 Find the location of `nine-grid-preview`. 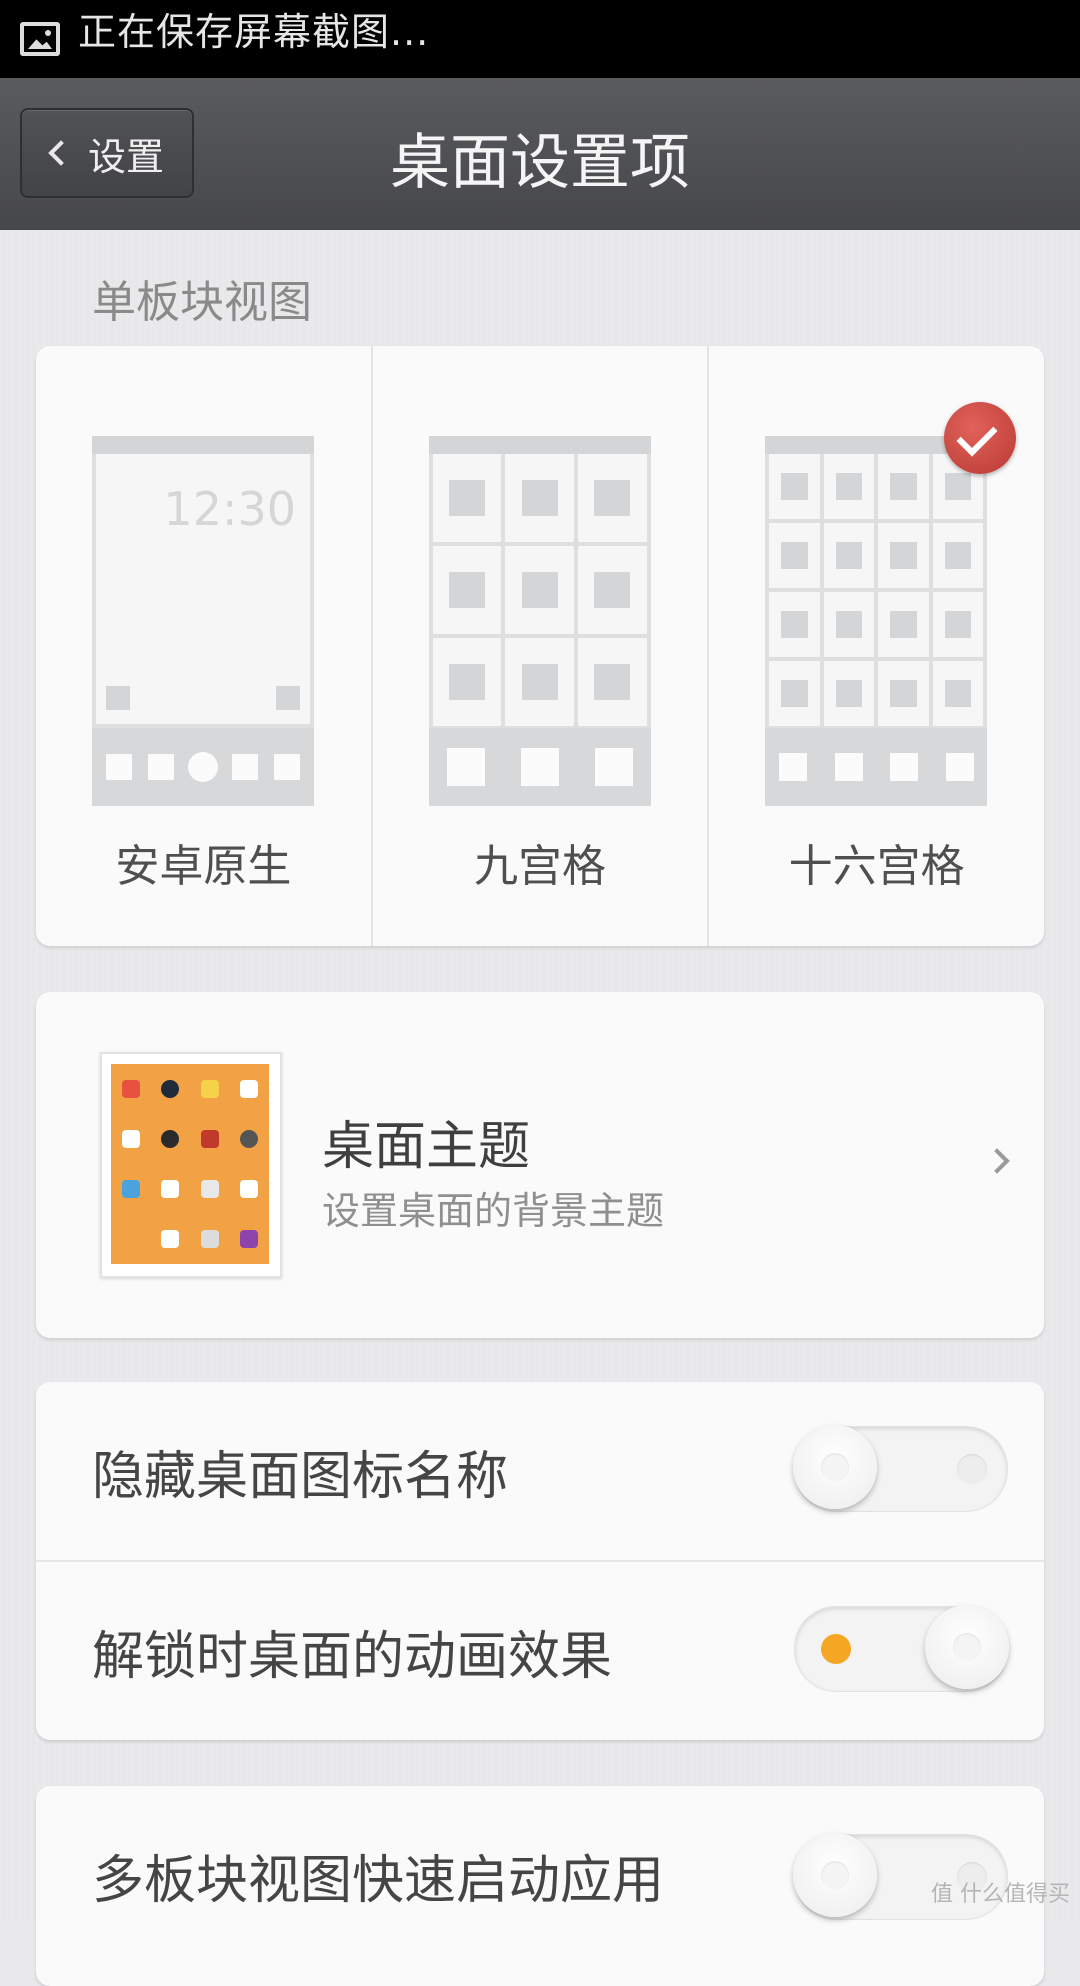

nine-grid-preview is located at coordinates (539, 621).